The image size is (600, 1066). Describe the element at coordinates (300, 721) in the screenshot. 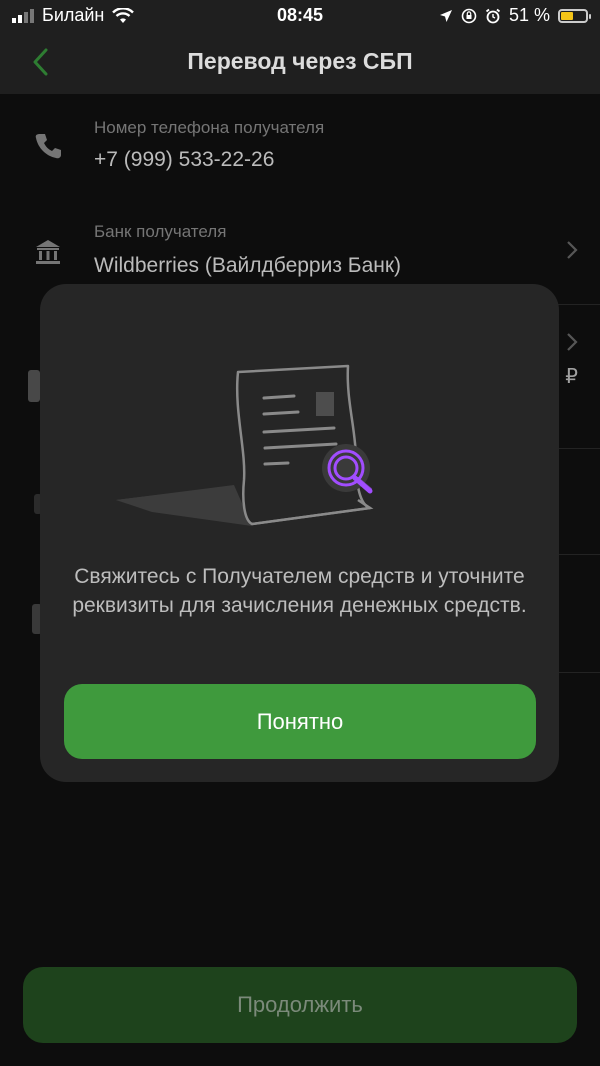

I see `ok-button: Понятно` at that location.